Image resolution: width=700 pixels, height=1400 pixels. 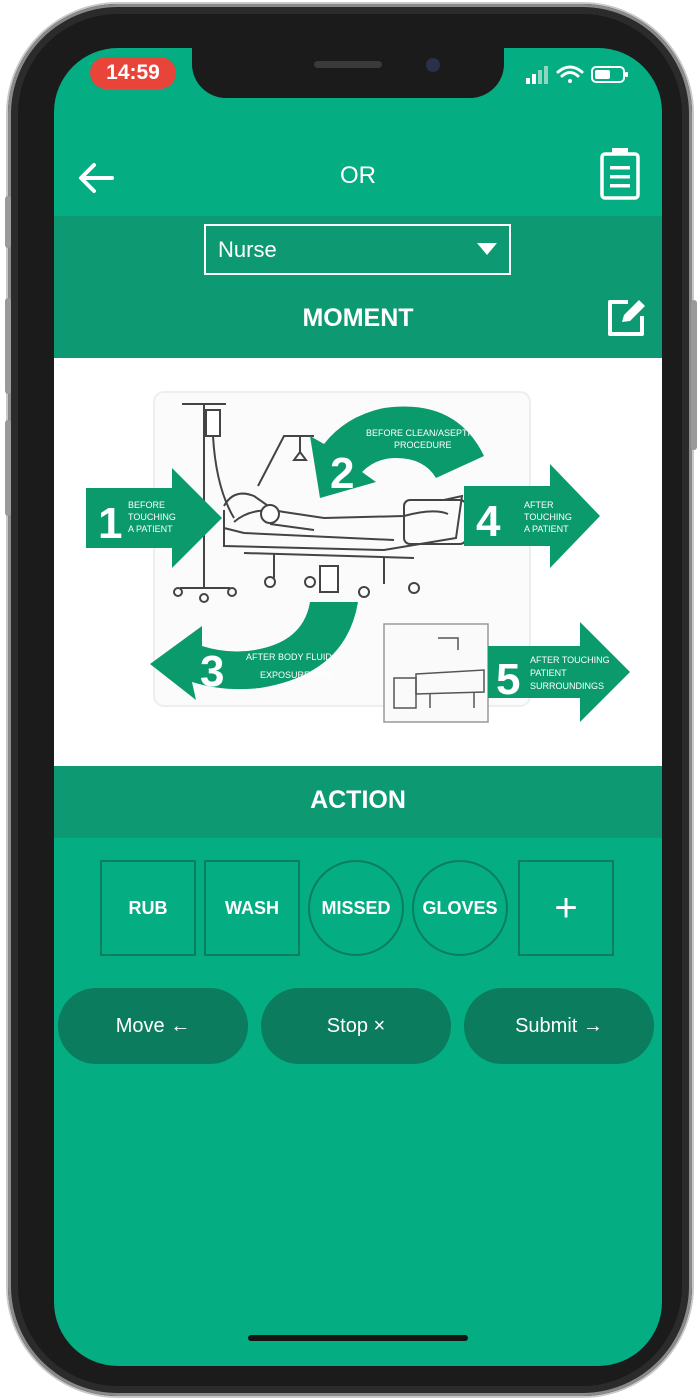 I want to click on moment-5-number: 5, so click(x=508, y=679).